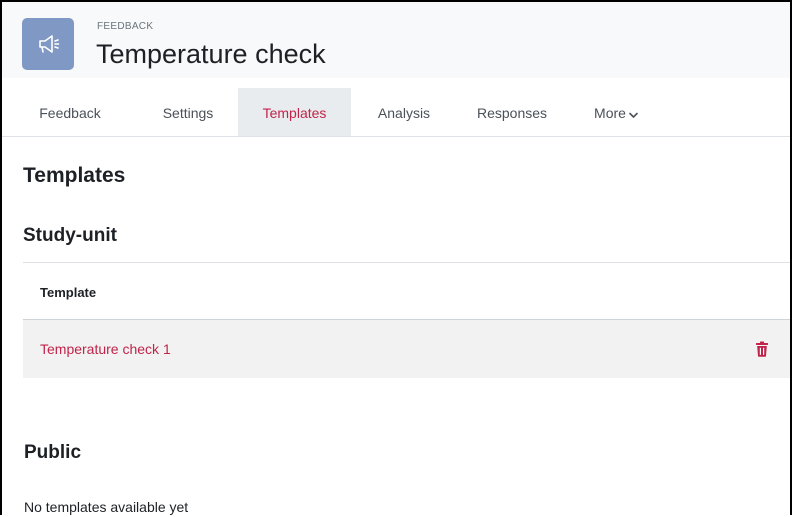 The width and height of the screenshot is (792, 517). I want to click on tab-responses: Responses, so click(512, 112).